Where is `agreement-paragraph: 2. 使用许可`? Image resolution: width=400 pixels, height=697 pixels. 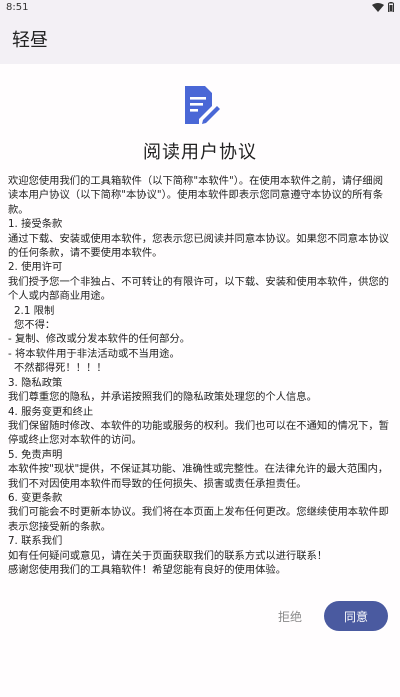
agreement-paragraph: 2. 使用许可 is located at coordinates (35, 267).